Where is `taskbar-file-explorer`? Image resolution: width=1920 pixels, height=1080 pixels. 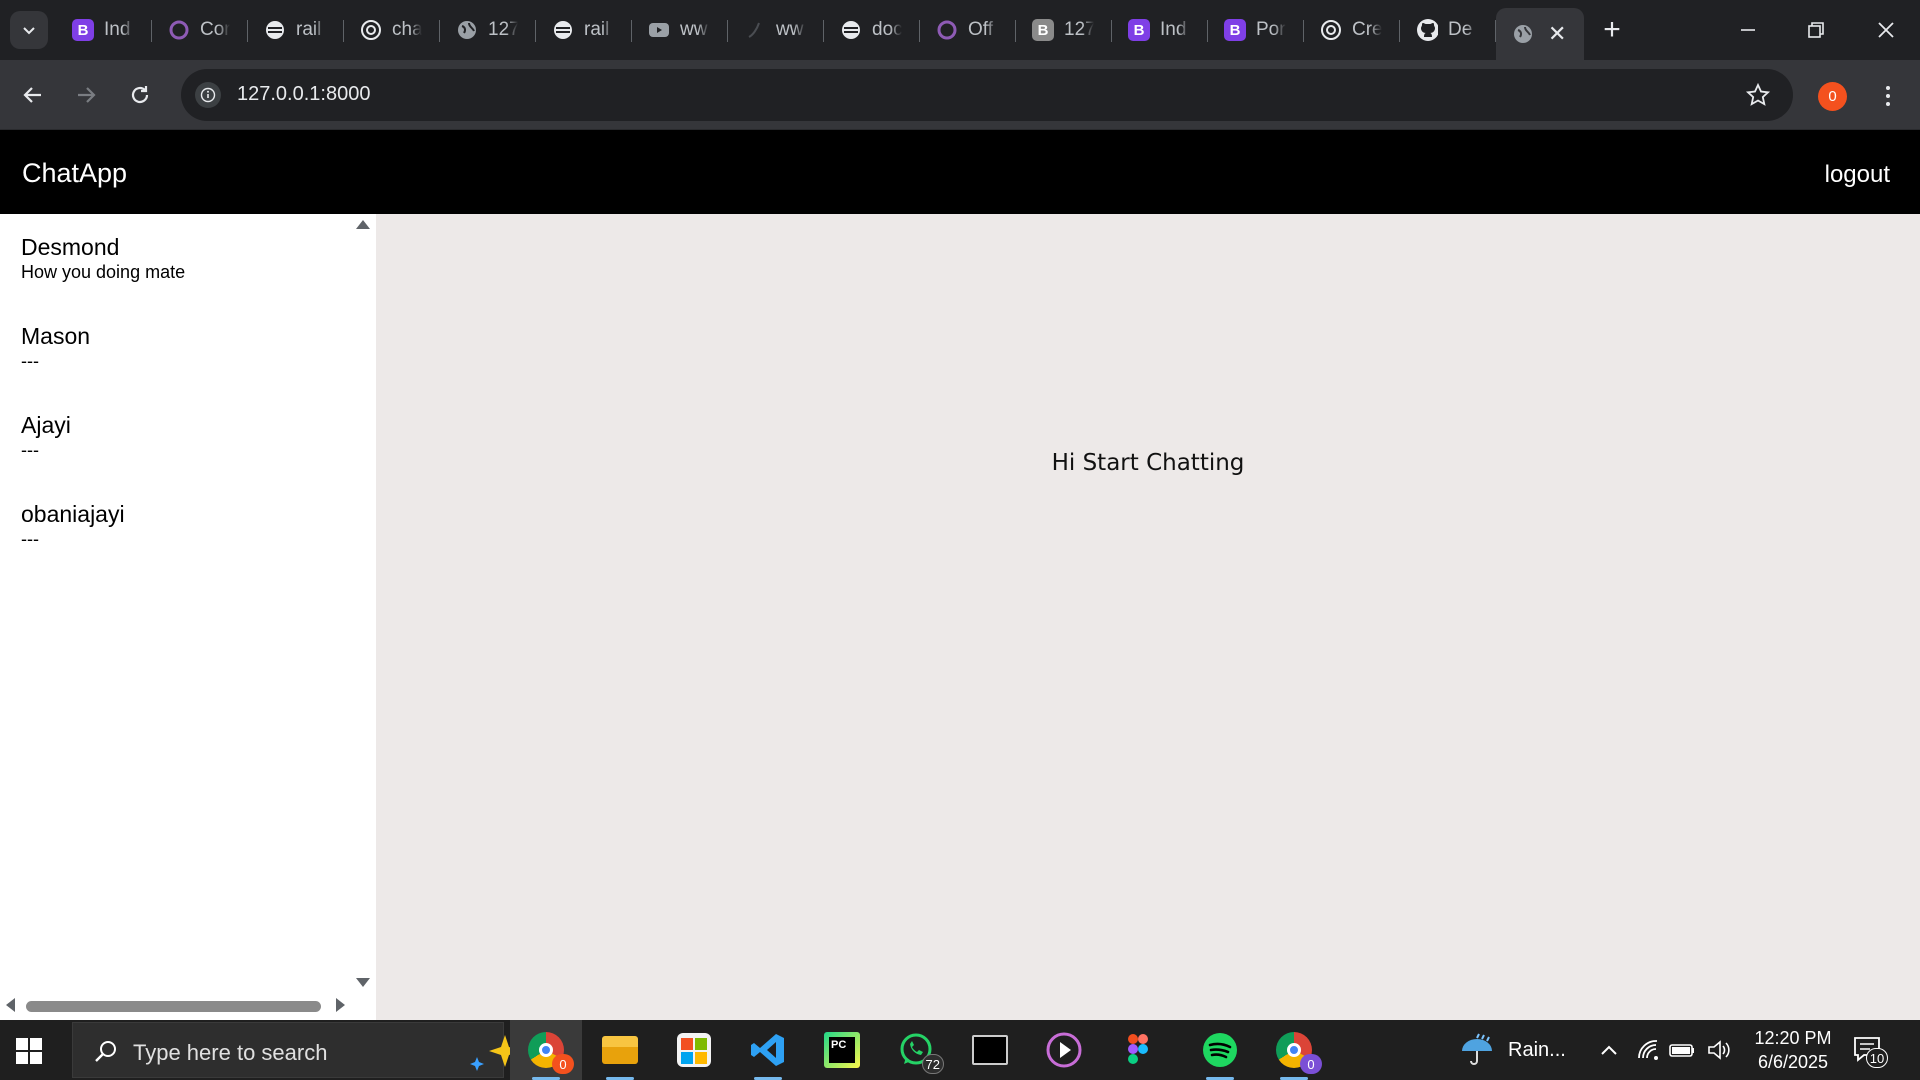 taskbar-file-explorer is located at coordinates (620, 1050).